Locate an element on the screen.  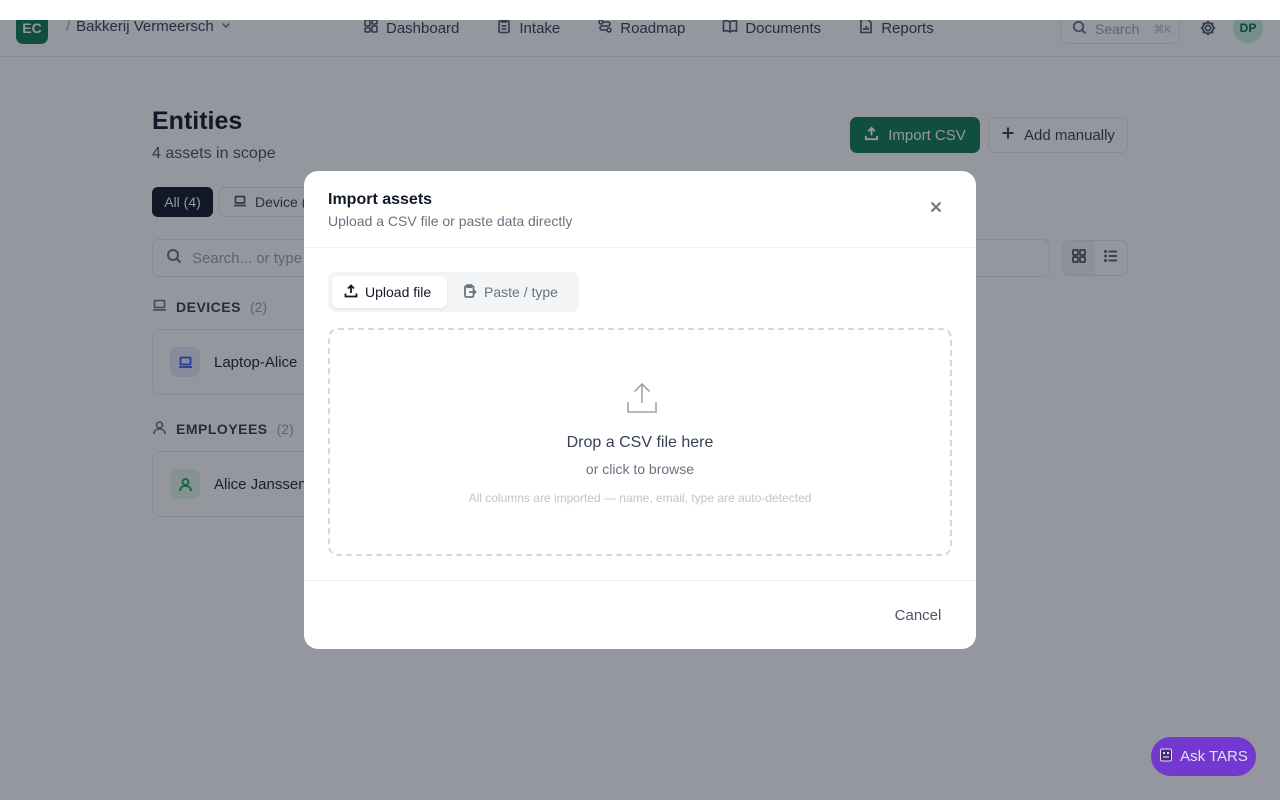
tab-paste-type: Paste / type is located at coordinates (513, 292).